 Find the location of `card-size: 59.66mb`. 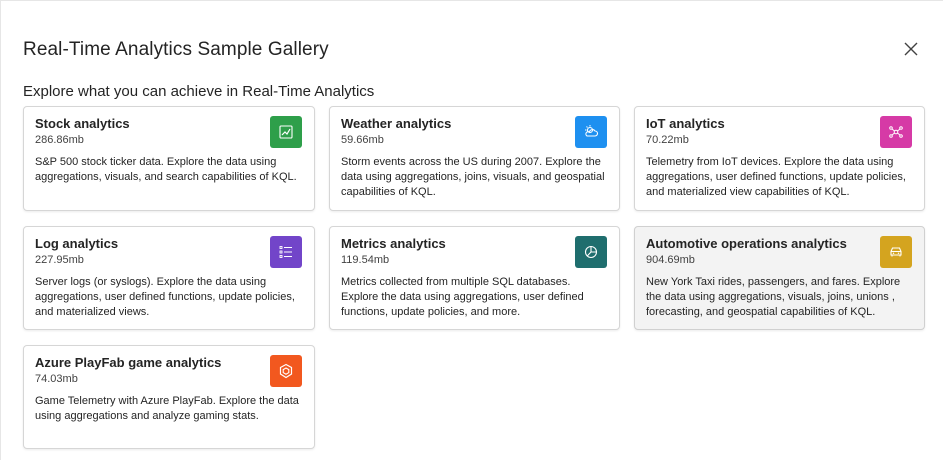

card-size: 59.66mb is located at coordinates (362, 140).